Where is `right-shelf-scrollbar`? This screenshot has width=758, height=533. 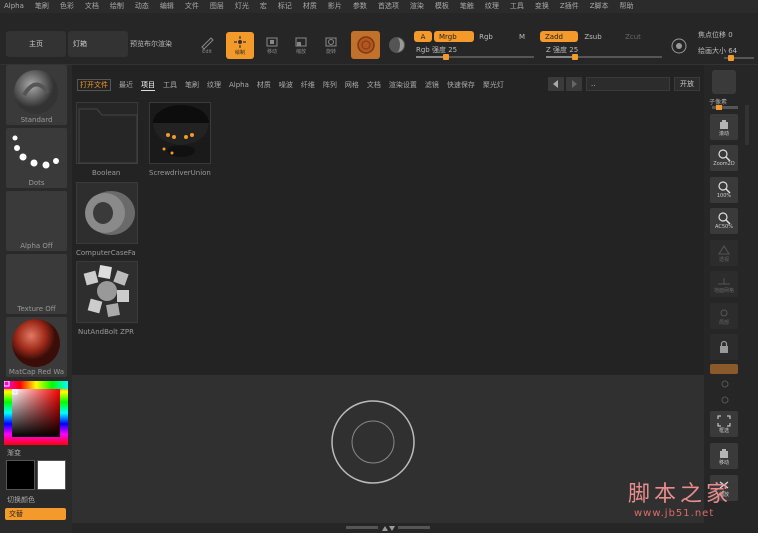
right-shelf-scrollbar is located at coordinates (747, 125).